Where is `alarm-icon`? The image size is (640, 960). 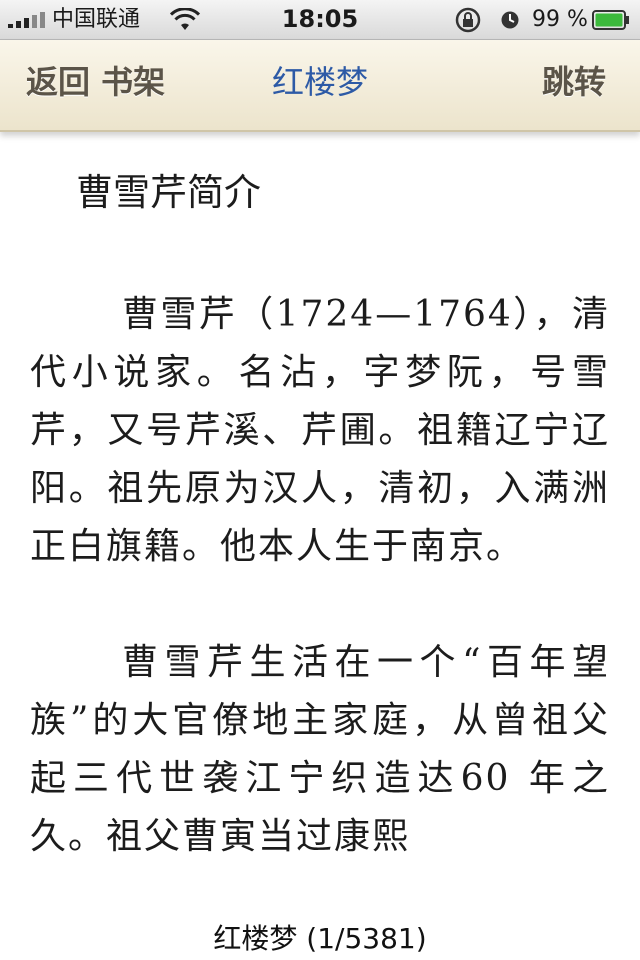 alarm-icon is located at coordinates (510, 20).